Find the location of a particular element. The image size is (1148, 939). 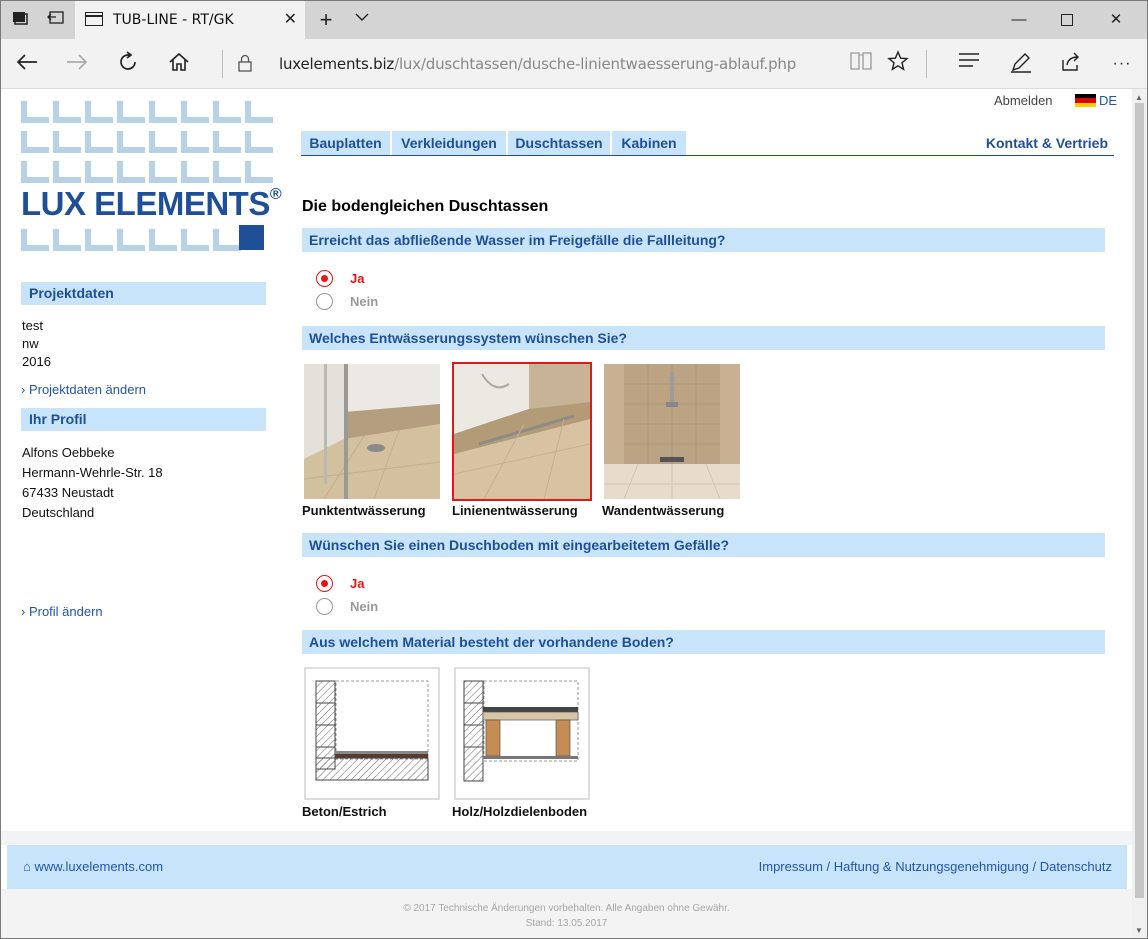

tab-bar: TUB-LINE - RT/GK ✕ + — ✕ is located at coordinates (574, 20).